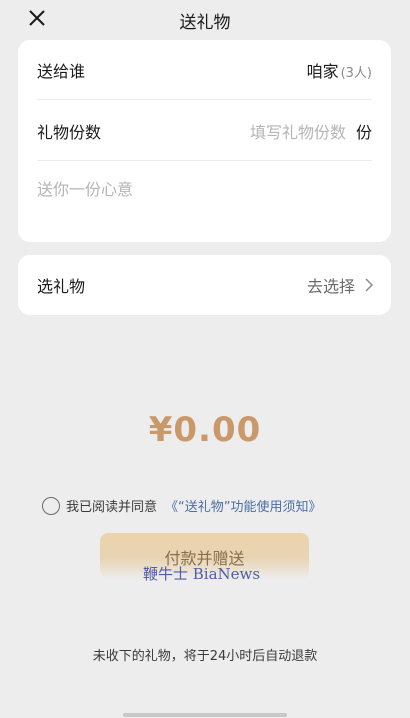 Image resolution: width=410 pixels, height=718 pixels. What do you see at coordinates (204, 70) in the screenshot?
I see `recipient-row: 送给谁 咱家 (3人)` at bounding box center [204, 70].